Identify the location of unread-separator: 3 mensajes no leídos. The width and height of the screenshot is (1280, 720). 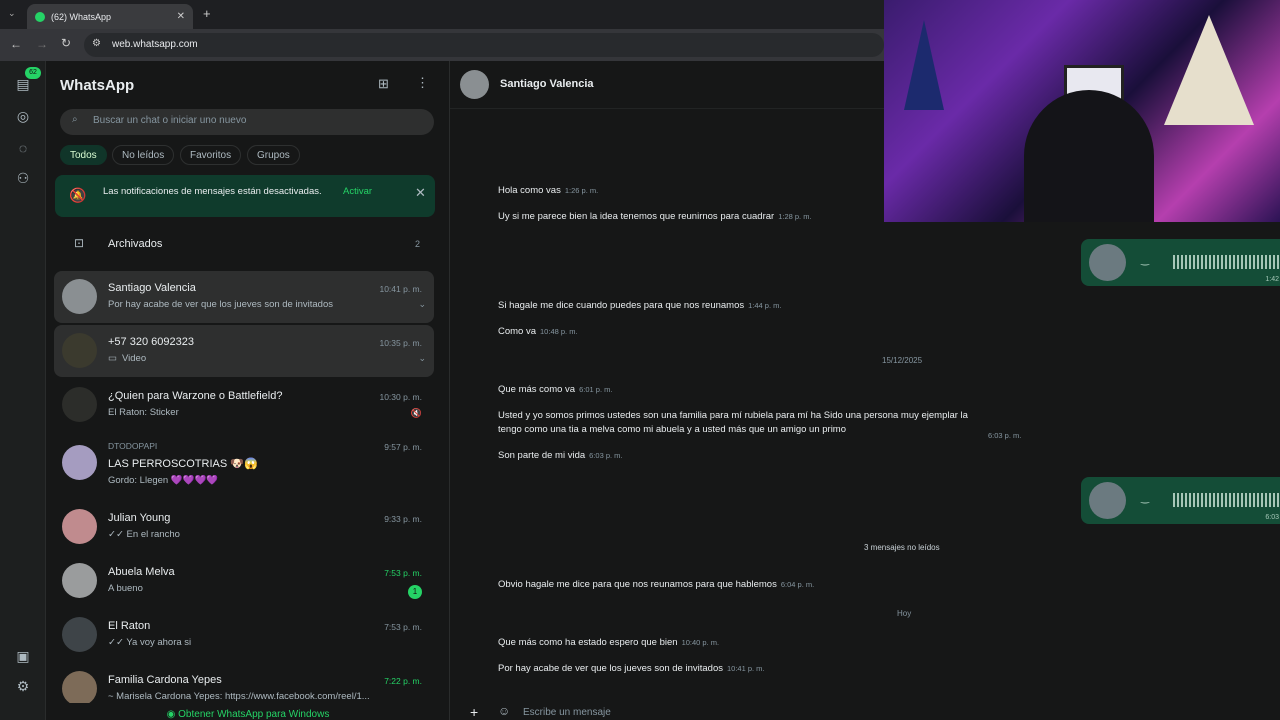
(902, 547).